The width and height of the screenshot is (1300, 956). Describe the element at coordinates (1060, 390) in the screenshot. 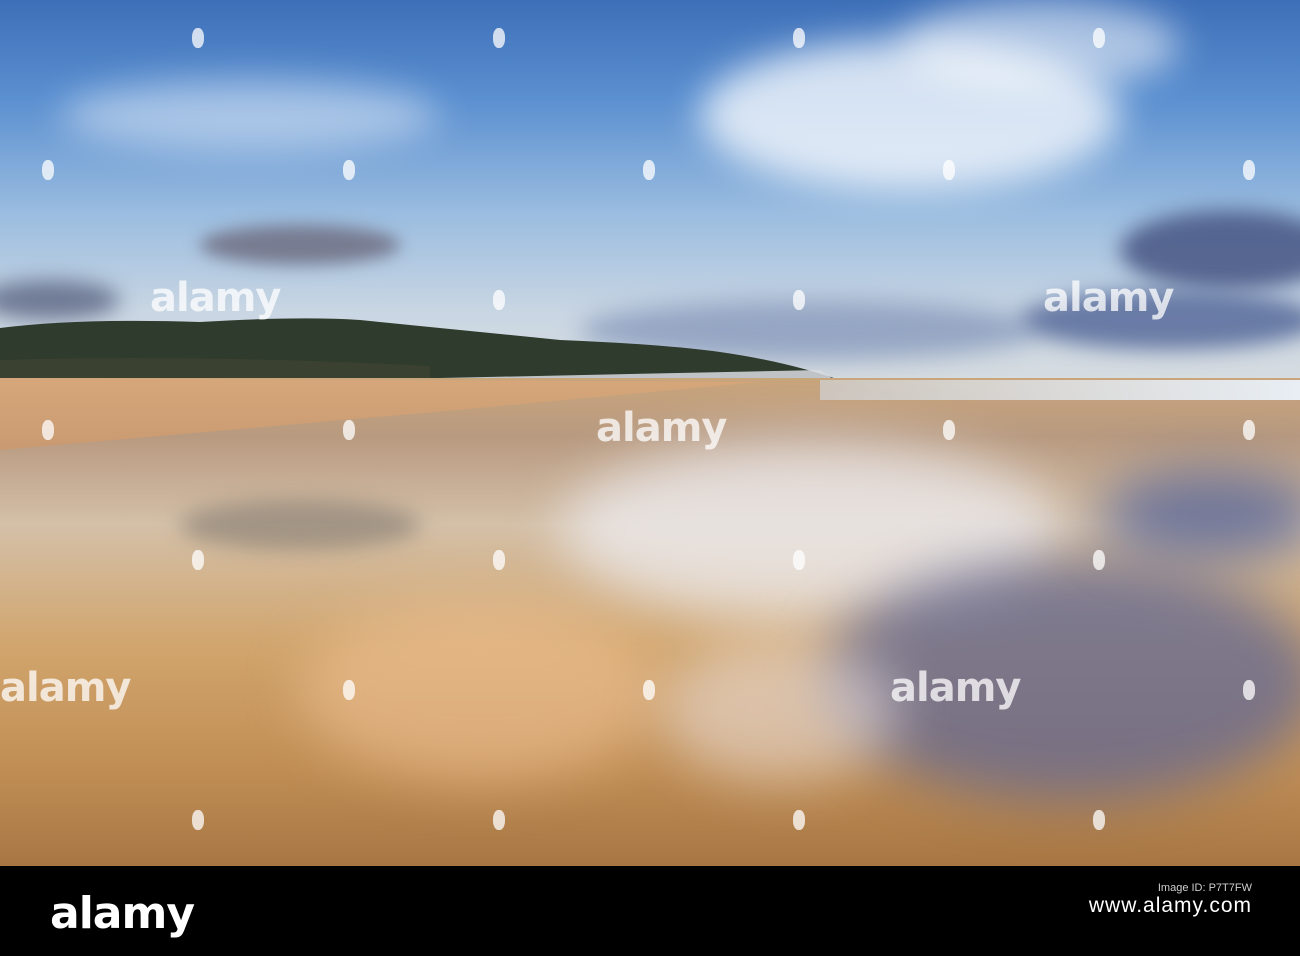

I see `sea` at that location.